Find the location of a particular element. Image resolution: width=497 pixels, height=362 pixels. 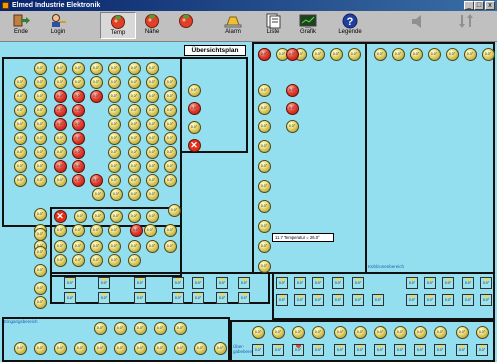

login-button: Login is located at coordinates (58, 25).